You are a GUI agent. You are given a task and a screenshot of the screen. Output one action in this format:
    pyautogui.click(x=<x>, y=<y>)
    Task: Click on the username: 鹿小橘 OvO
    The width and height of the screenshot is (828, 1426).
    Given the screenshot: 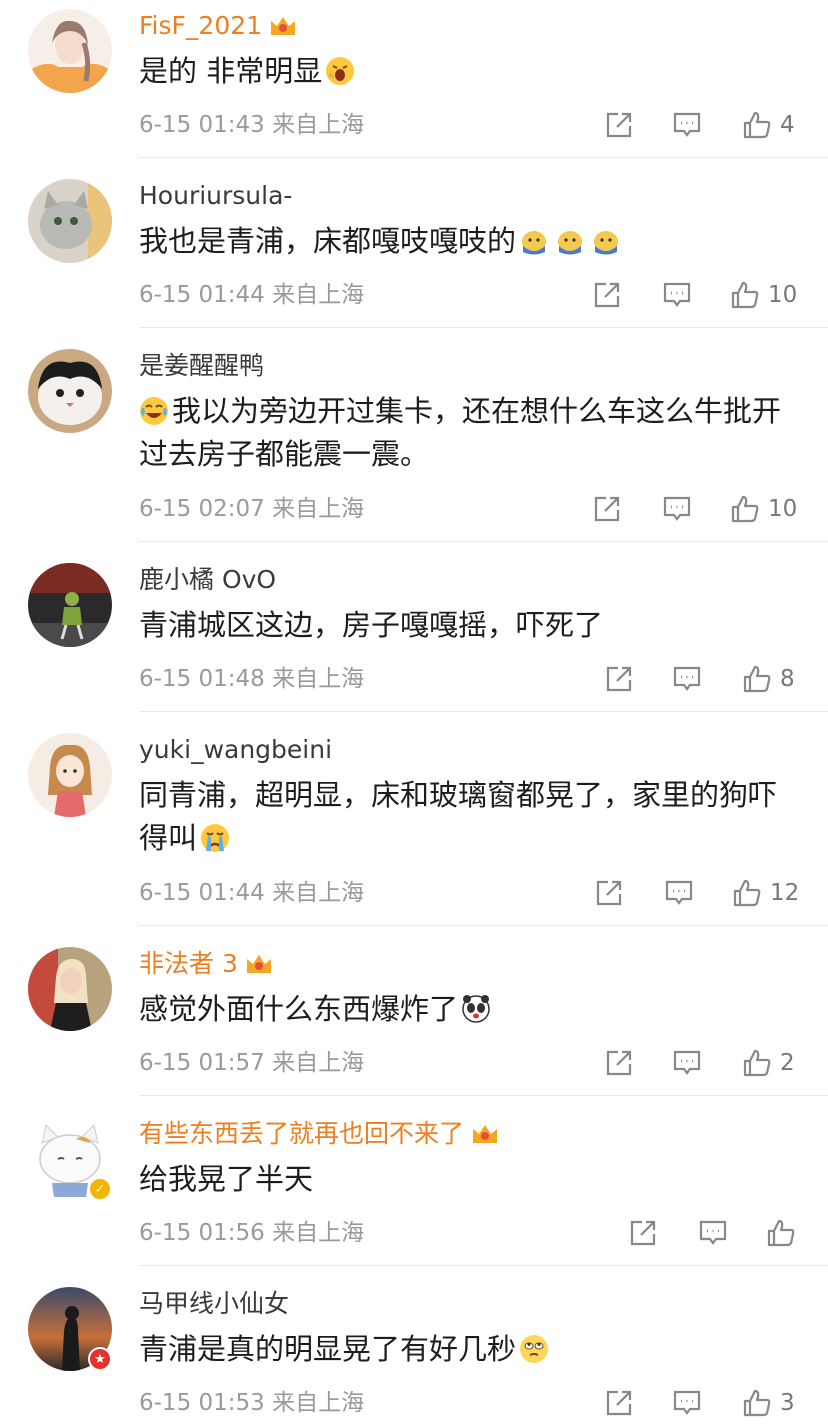 What is the action you would take?
    pyautogui.click(x=207, y=580)
    